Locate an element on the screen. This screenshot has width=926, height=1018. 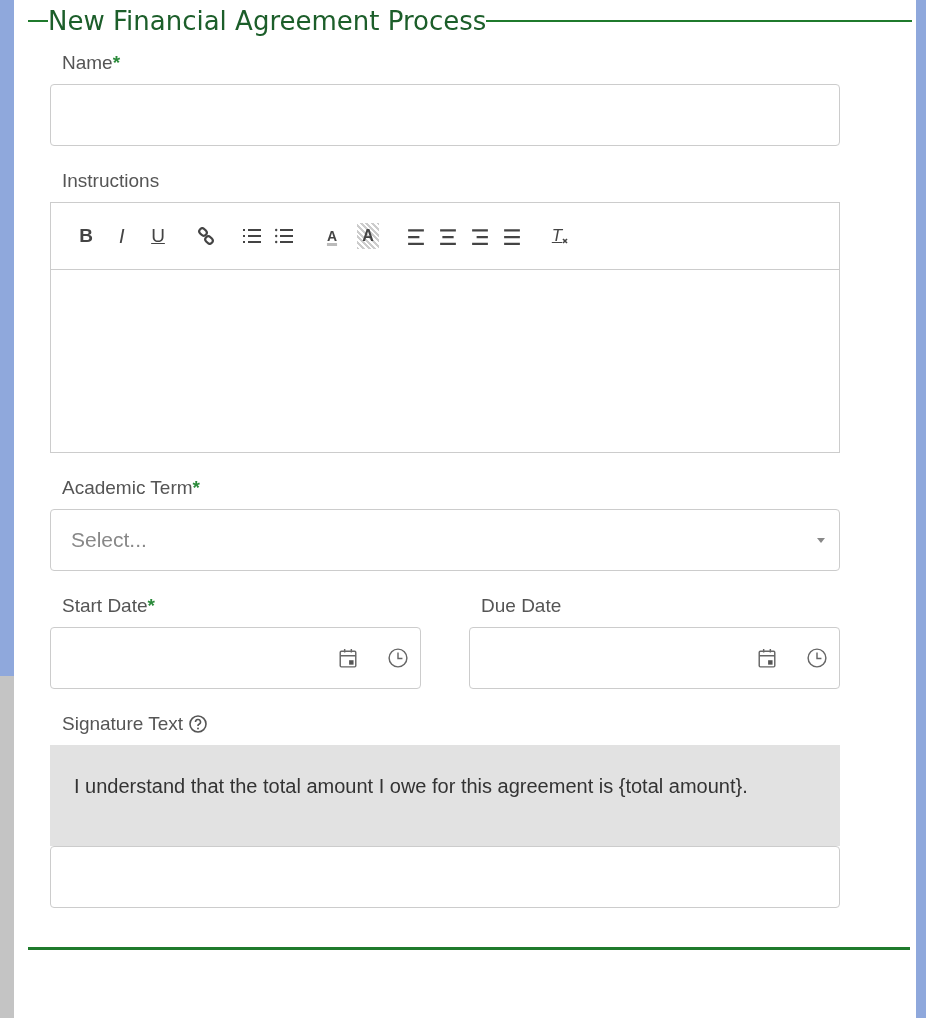
underline-button: U is located at coordinates (158, 236).